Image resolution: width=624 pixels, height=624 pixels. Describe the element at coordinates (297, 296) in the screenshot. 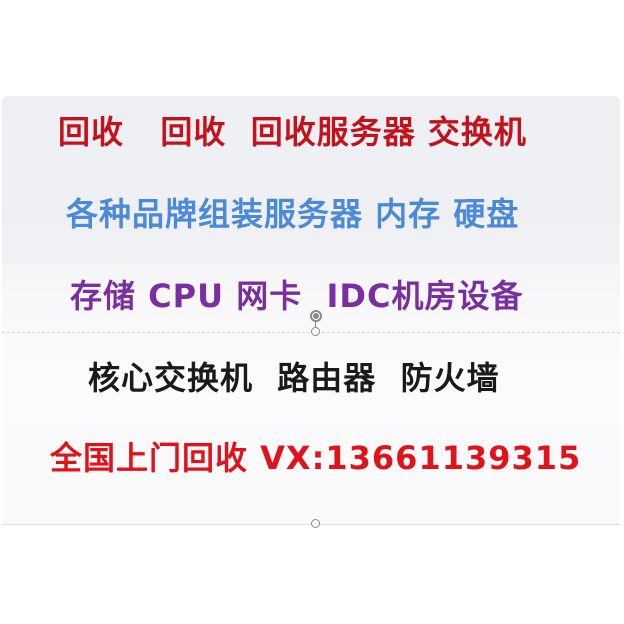

I see `line-storage-cpu: 存储 CPU 网卡 IDC机房设备` at that location.